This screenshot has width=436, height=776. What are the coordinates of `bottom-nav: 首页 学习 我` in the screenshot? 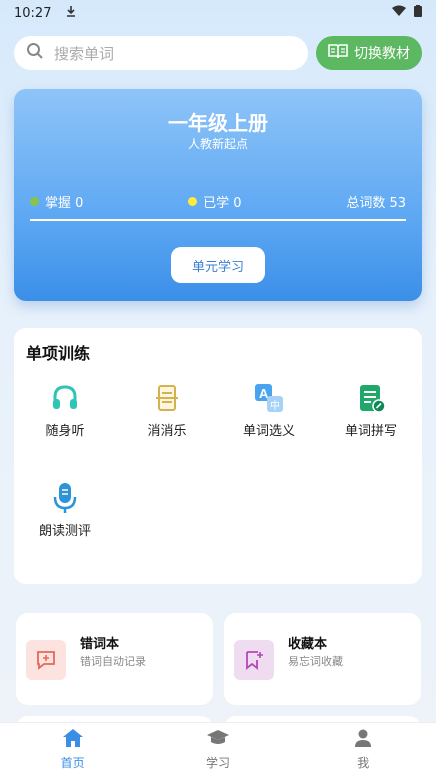 It's located at (218, 749).